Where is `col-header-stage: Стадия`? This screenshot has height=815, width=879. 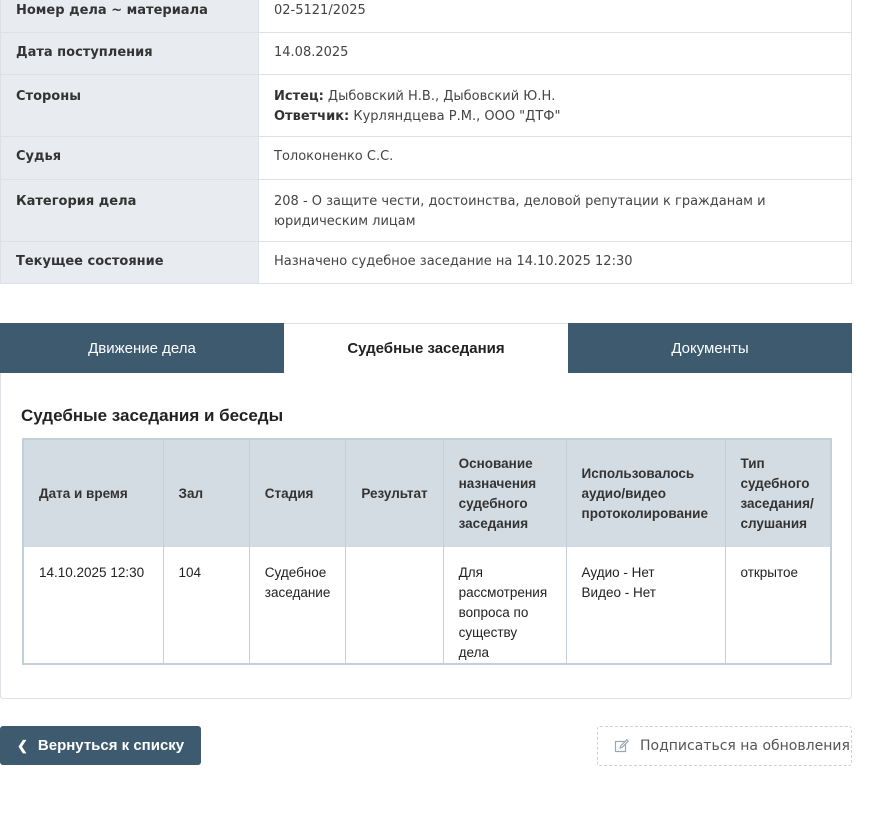 col-header-stage: Стадия is located at coordinates (298, 493).